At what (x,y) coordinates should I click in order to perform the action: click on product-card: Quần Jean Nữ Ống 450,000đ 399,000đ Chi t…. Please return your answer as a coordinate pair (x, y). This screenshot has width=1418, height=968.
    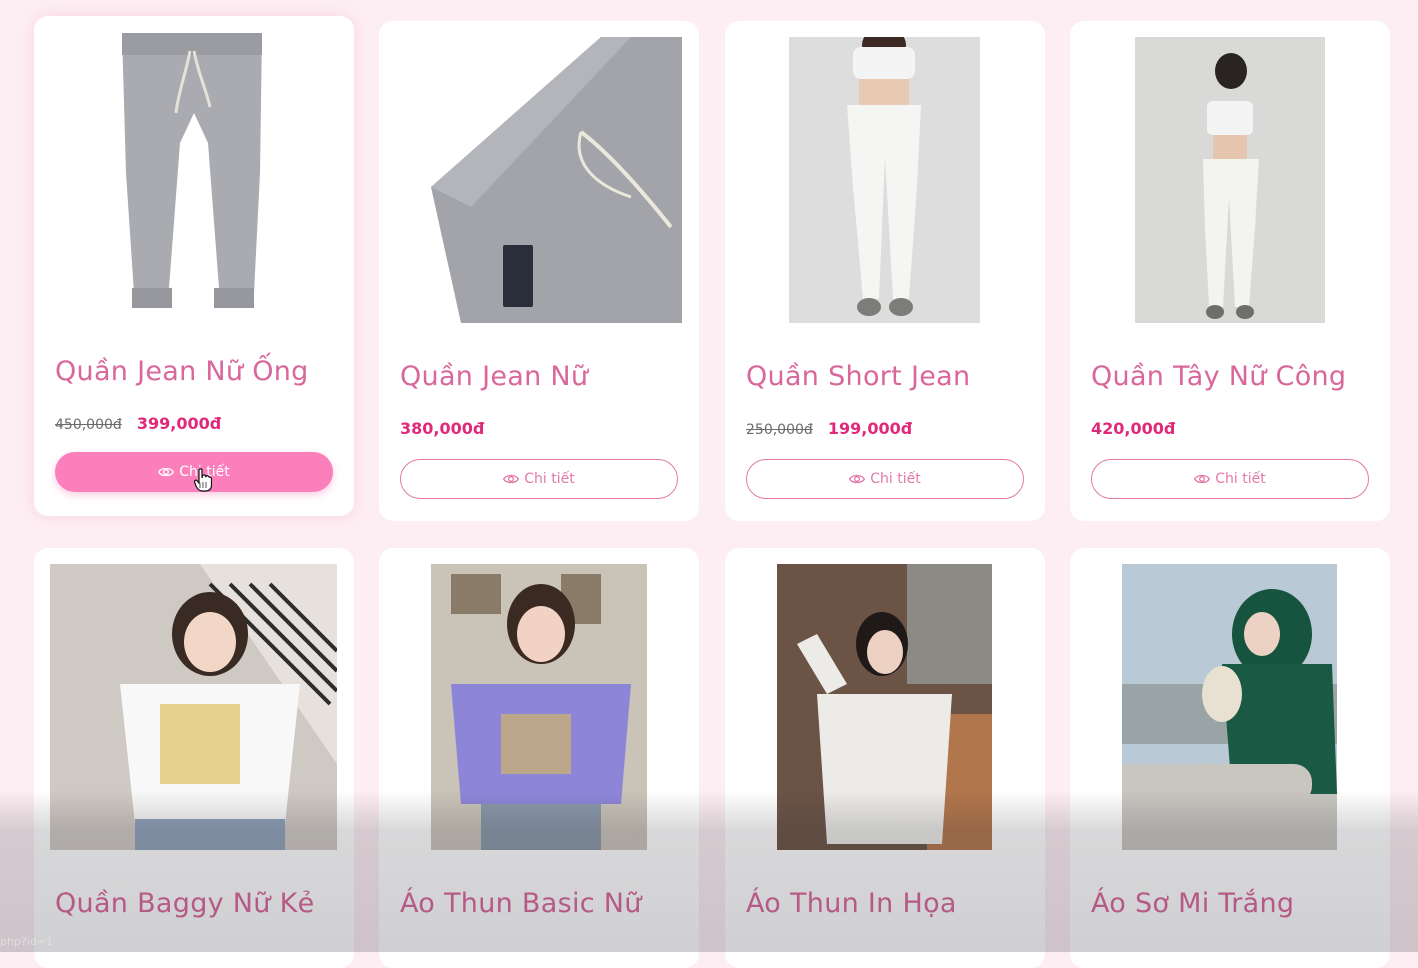
    Looking at the image, I should click on (194, 266).